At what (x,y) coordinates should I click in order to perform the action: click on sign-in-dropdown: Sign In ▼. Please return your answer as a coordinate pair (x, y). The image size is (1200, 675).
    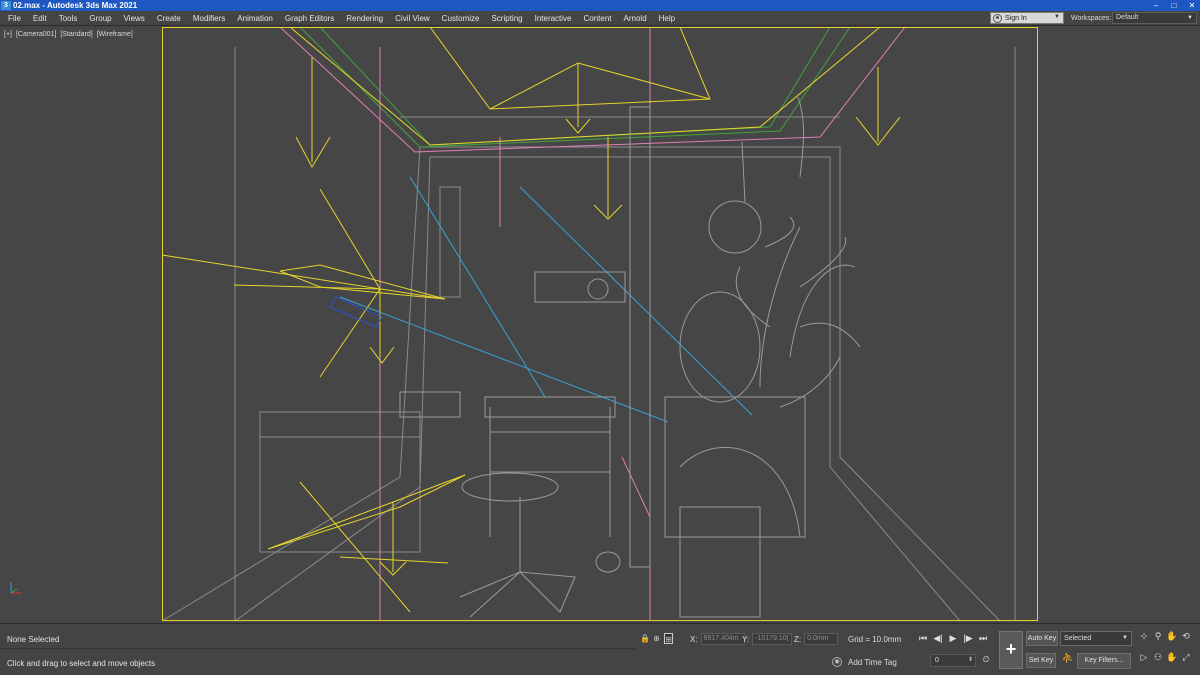
    Looking at the image, I should click on (1027, 18).